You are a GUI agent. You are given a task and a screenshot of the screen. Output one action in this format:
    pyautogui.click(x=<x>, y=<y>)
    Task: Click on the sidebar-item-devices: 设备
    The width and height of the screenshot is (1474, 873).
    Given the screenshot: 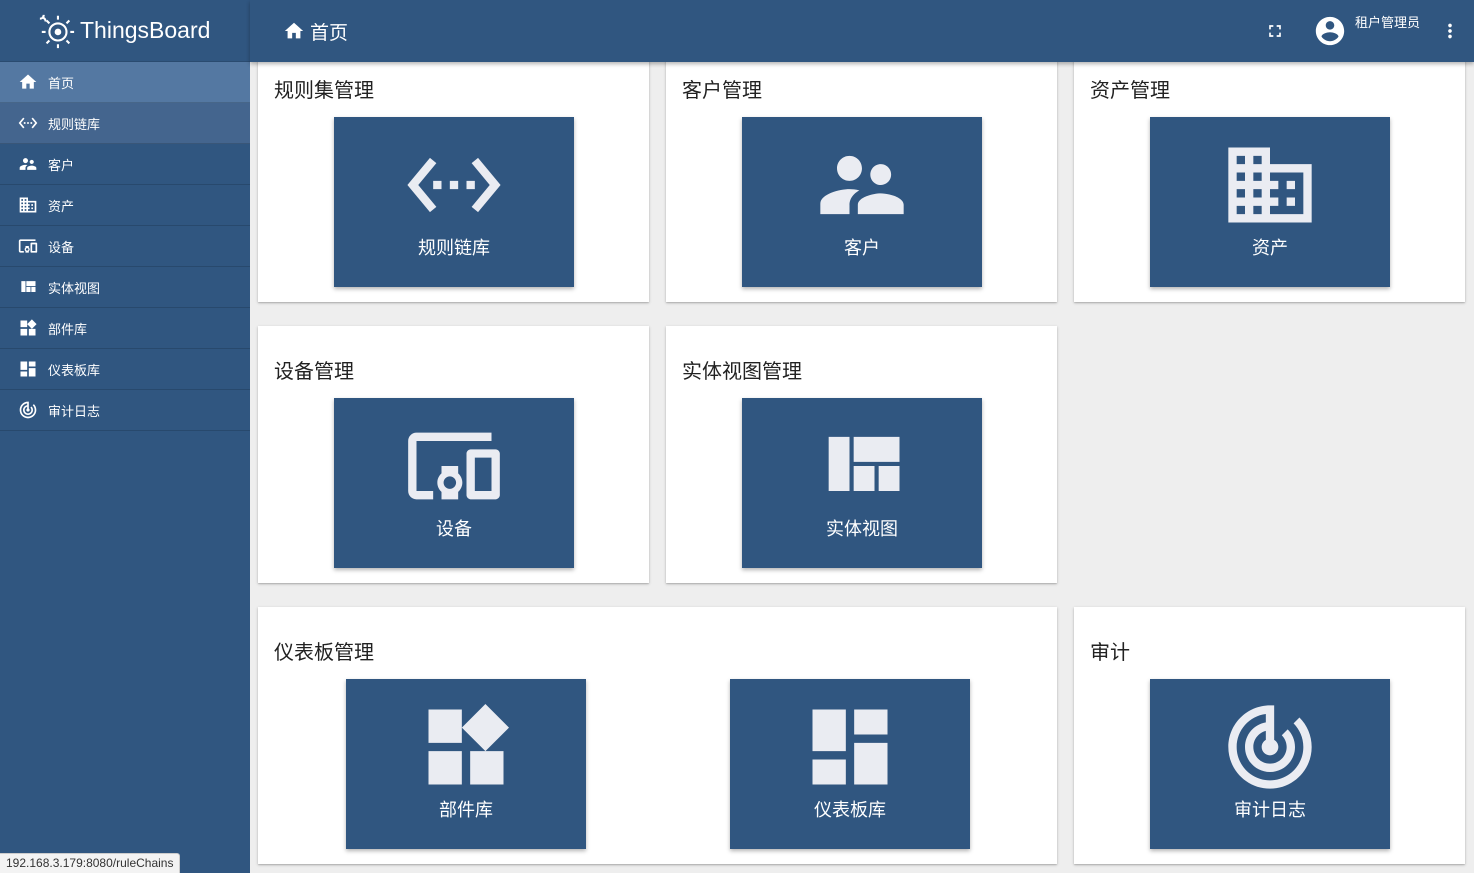 What is the action you would take?
    pyautogui.click(x=125, y=246)
    